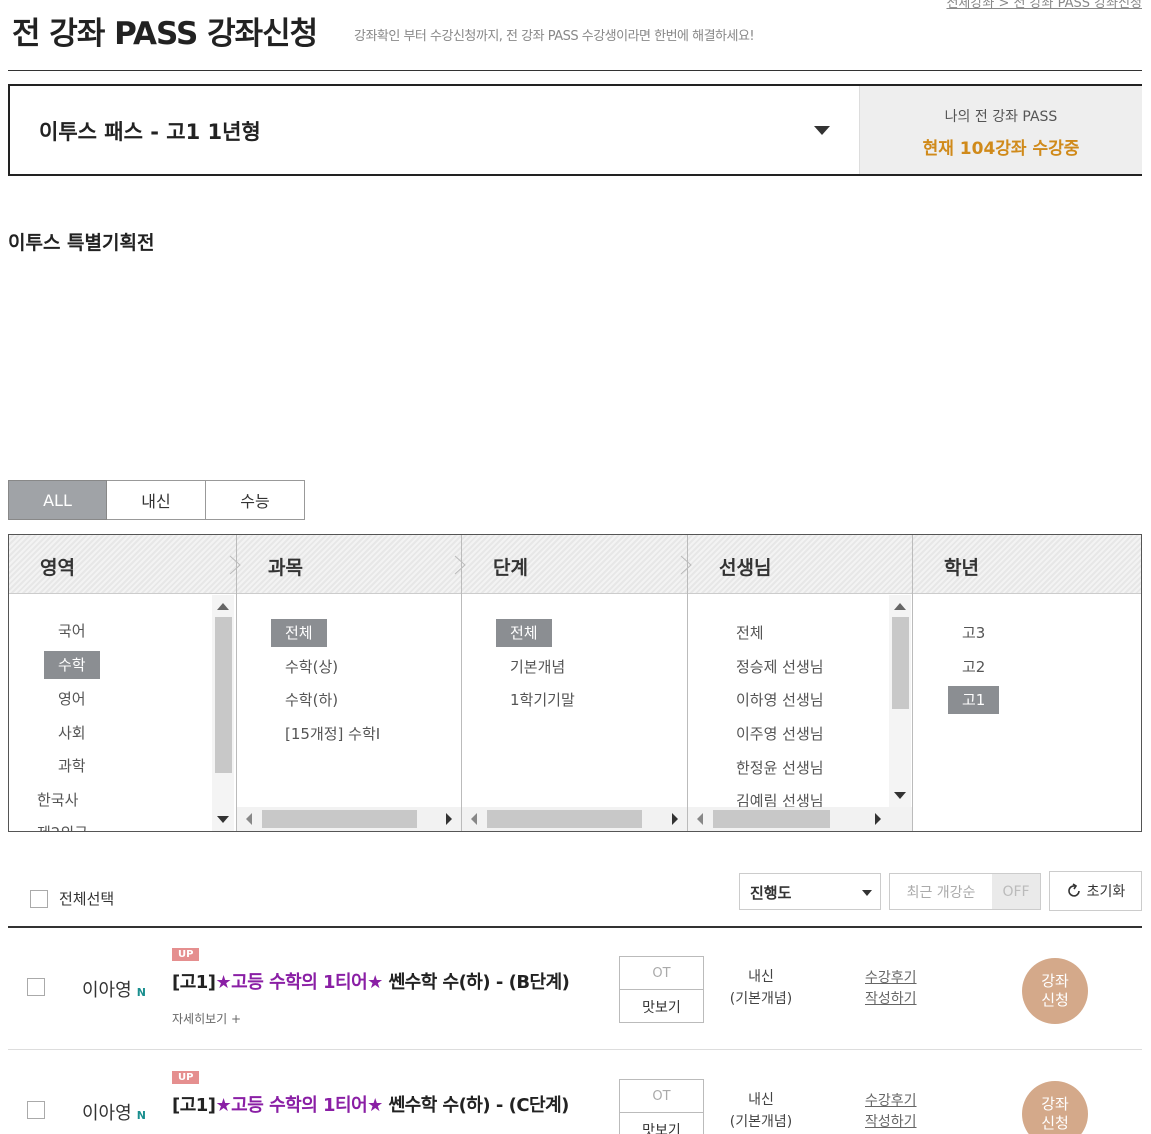 The image size is (1151, 1134). I want to click on filter-item-teacher: 정승제 선생님, so click(780, 667).